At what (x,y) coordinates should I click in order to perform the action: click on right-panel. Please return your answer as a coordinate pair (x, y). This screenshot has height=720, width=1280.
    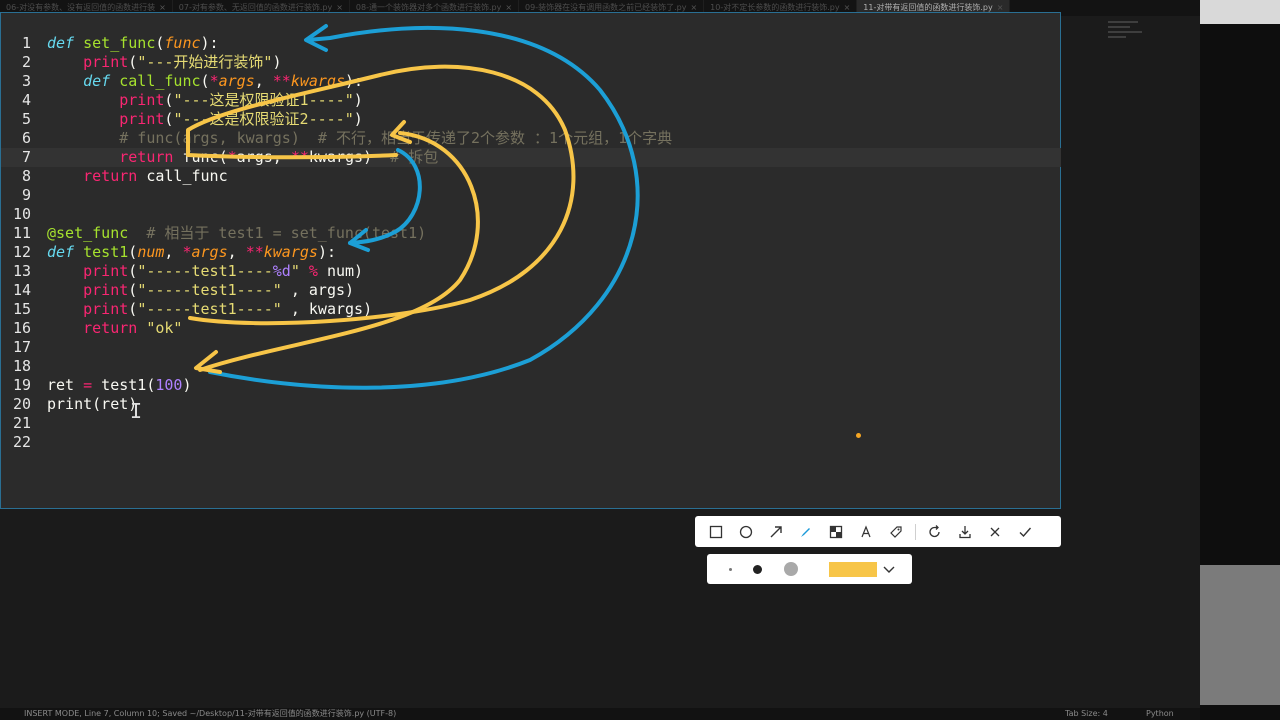
    Looking at the image, I should click on (1240, 360).